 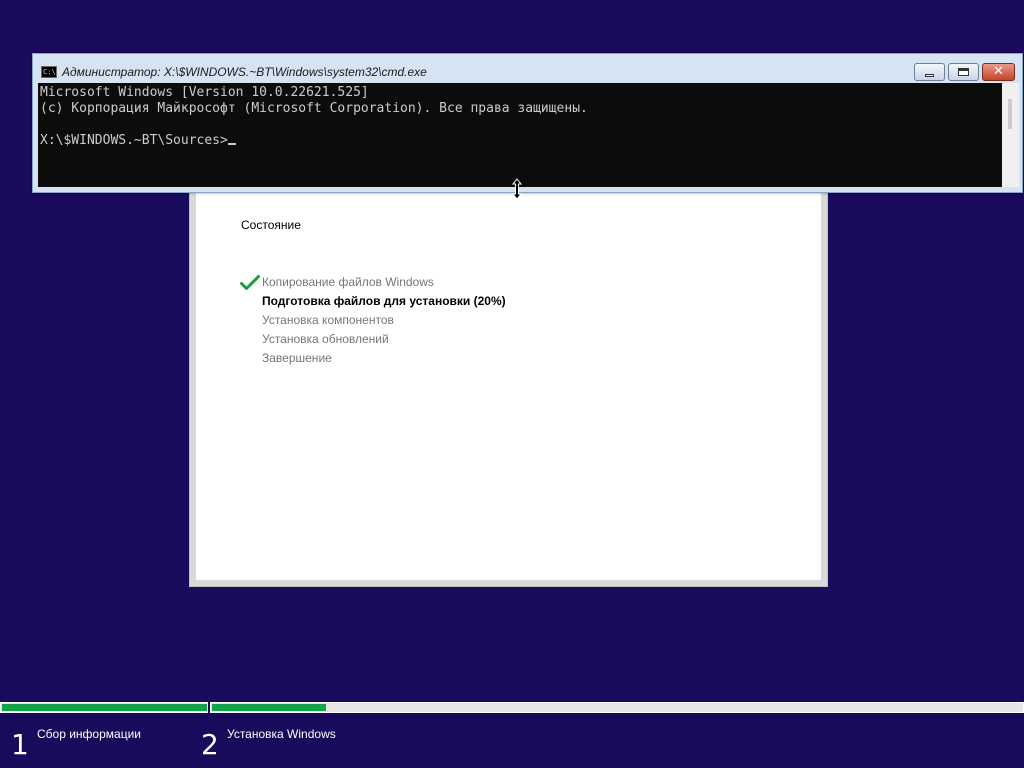 What do you see at coordinates (929, 75) in the screenshot?
I see `minimize-icon` at bounding box center [929, 75].